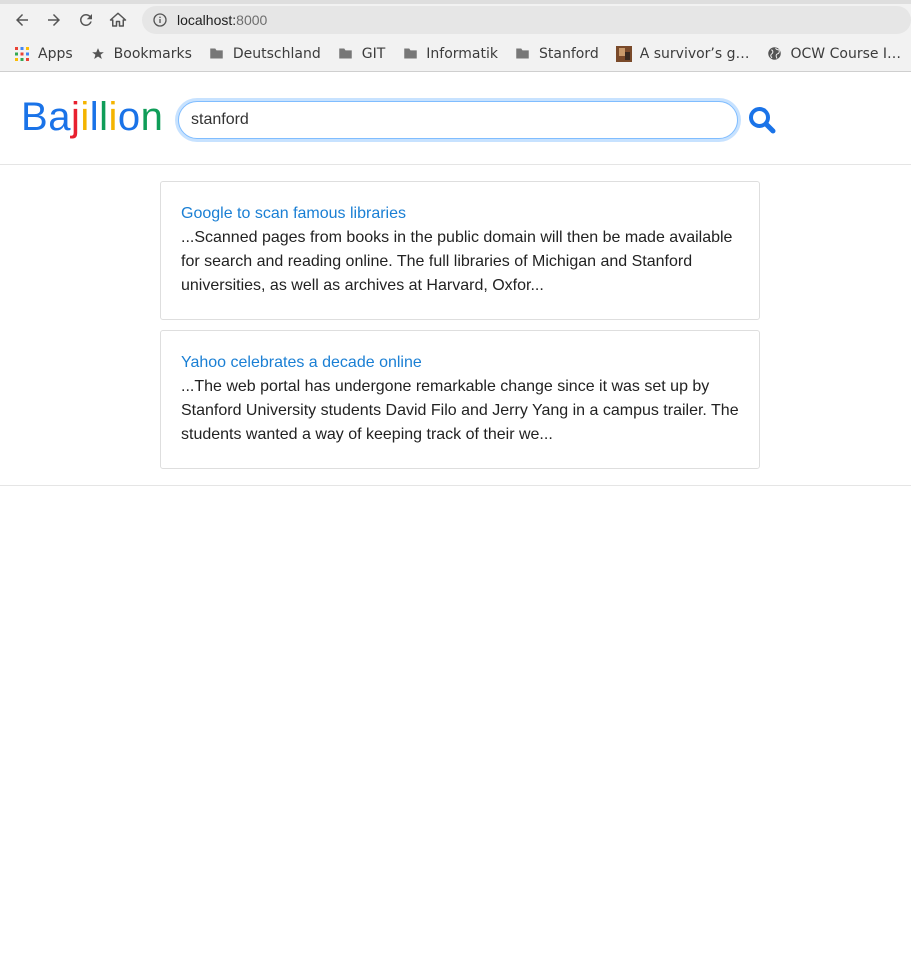 This screenshot has height=971, width=911. I want to click on bookmark-apps: Apps, so click(43, 54).